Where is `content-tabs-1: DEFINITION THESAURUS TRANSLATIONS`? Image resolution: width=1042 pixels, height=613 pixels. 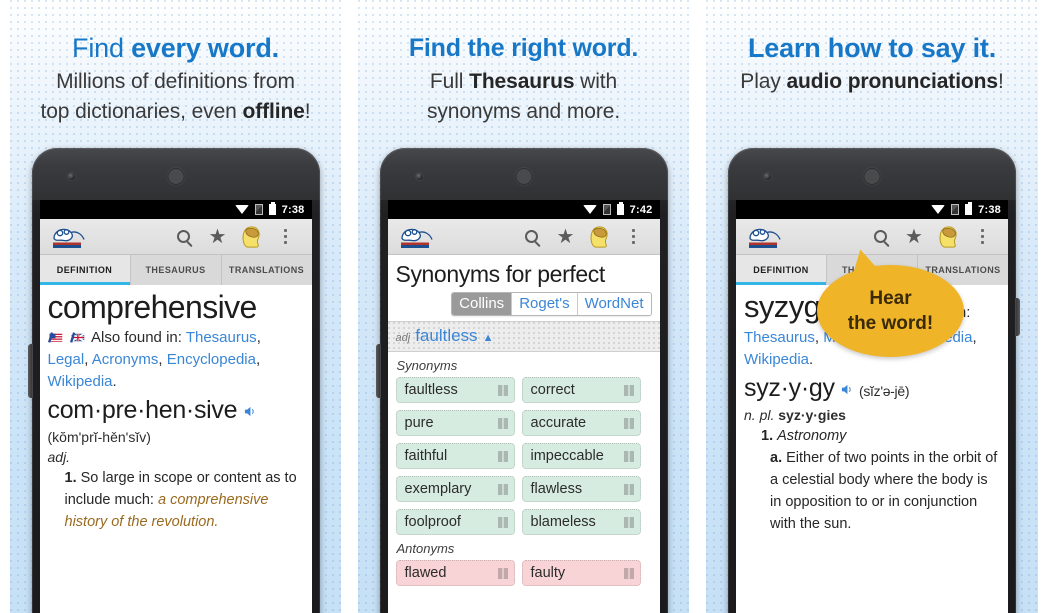 content-tabs-1: DEFINITION THESAURUS TRANSLATIONS is located at coordinates (175, 270).